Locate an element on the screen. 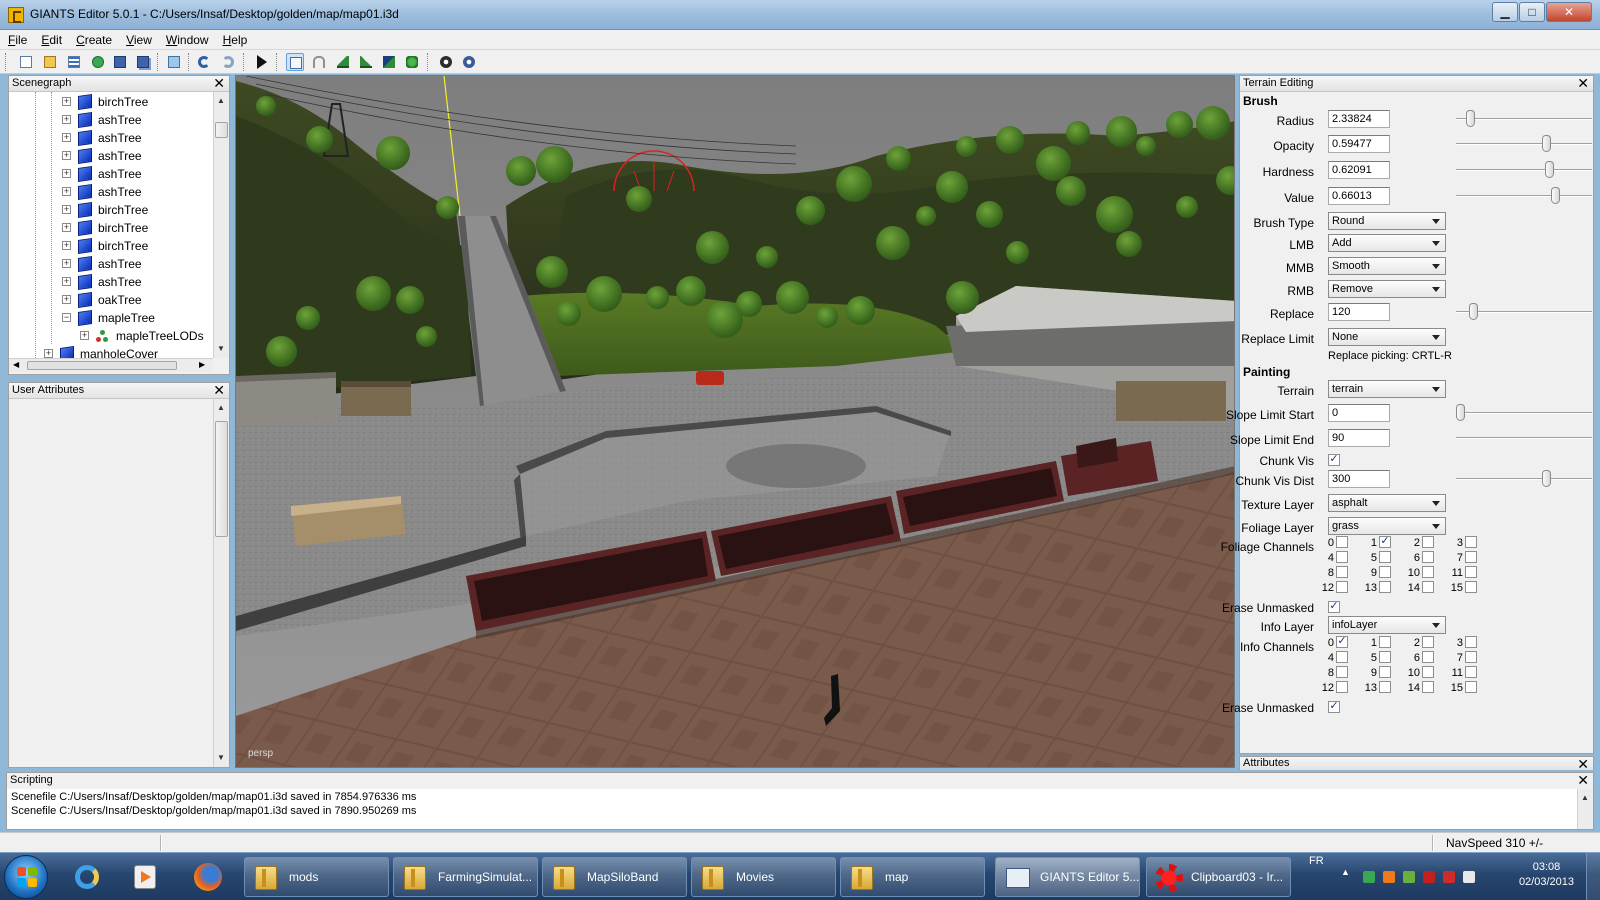 The height and width of the screenshot is (900, 1600). play-icon is located at coordinates (261, 62).